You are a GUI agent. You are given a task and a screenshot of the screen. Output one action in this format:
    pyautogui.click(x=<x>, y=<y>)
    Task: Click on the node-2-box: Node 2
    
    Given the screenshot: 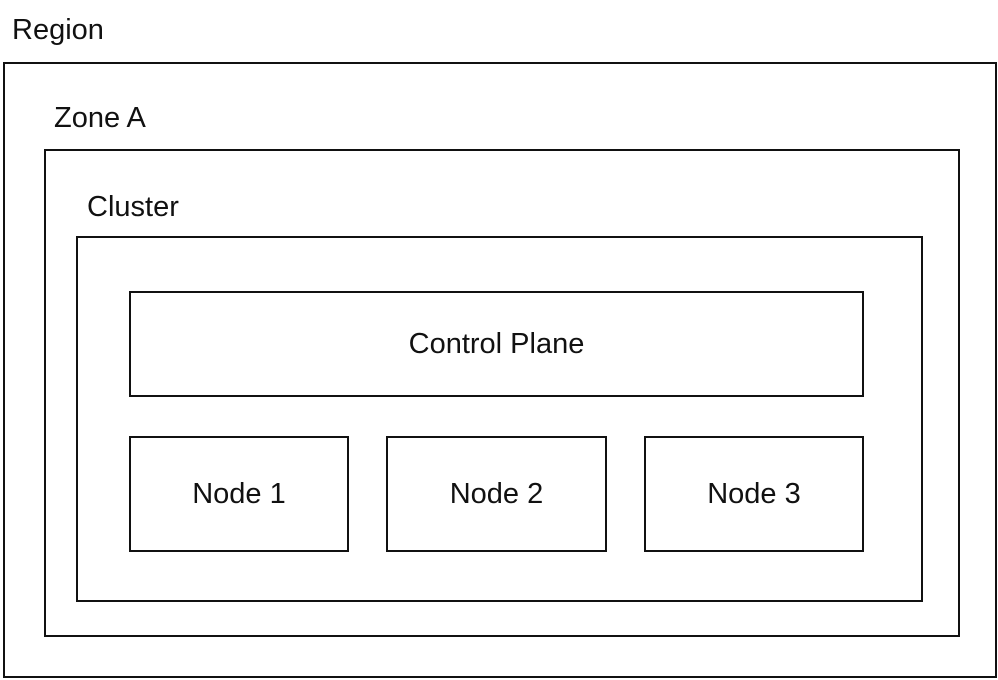 What is the action you would take?
    pyautogui.click(x=496, y=494)
    